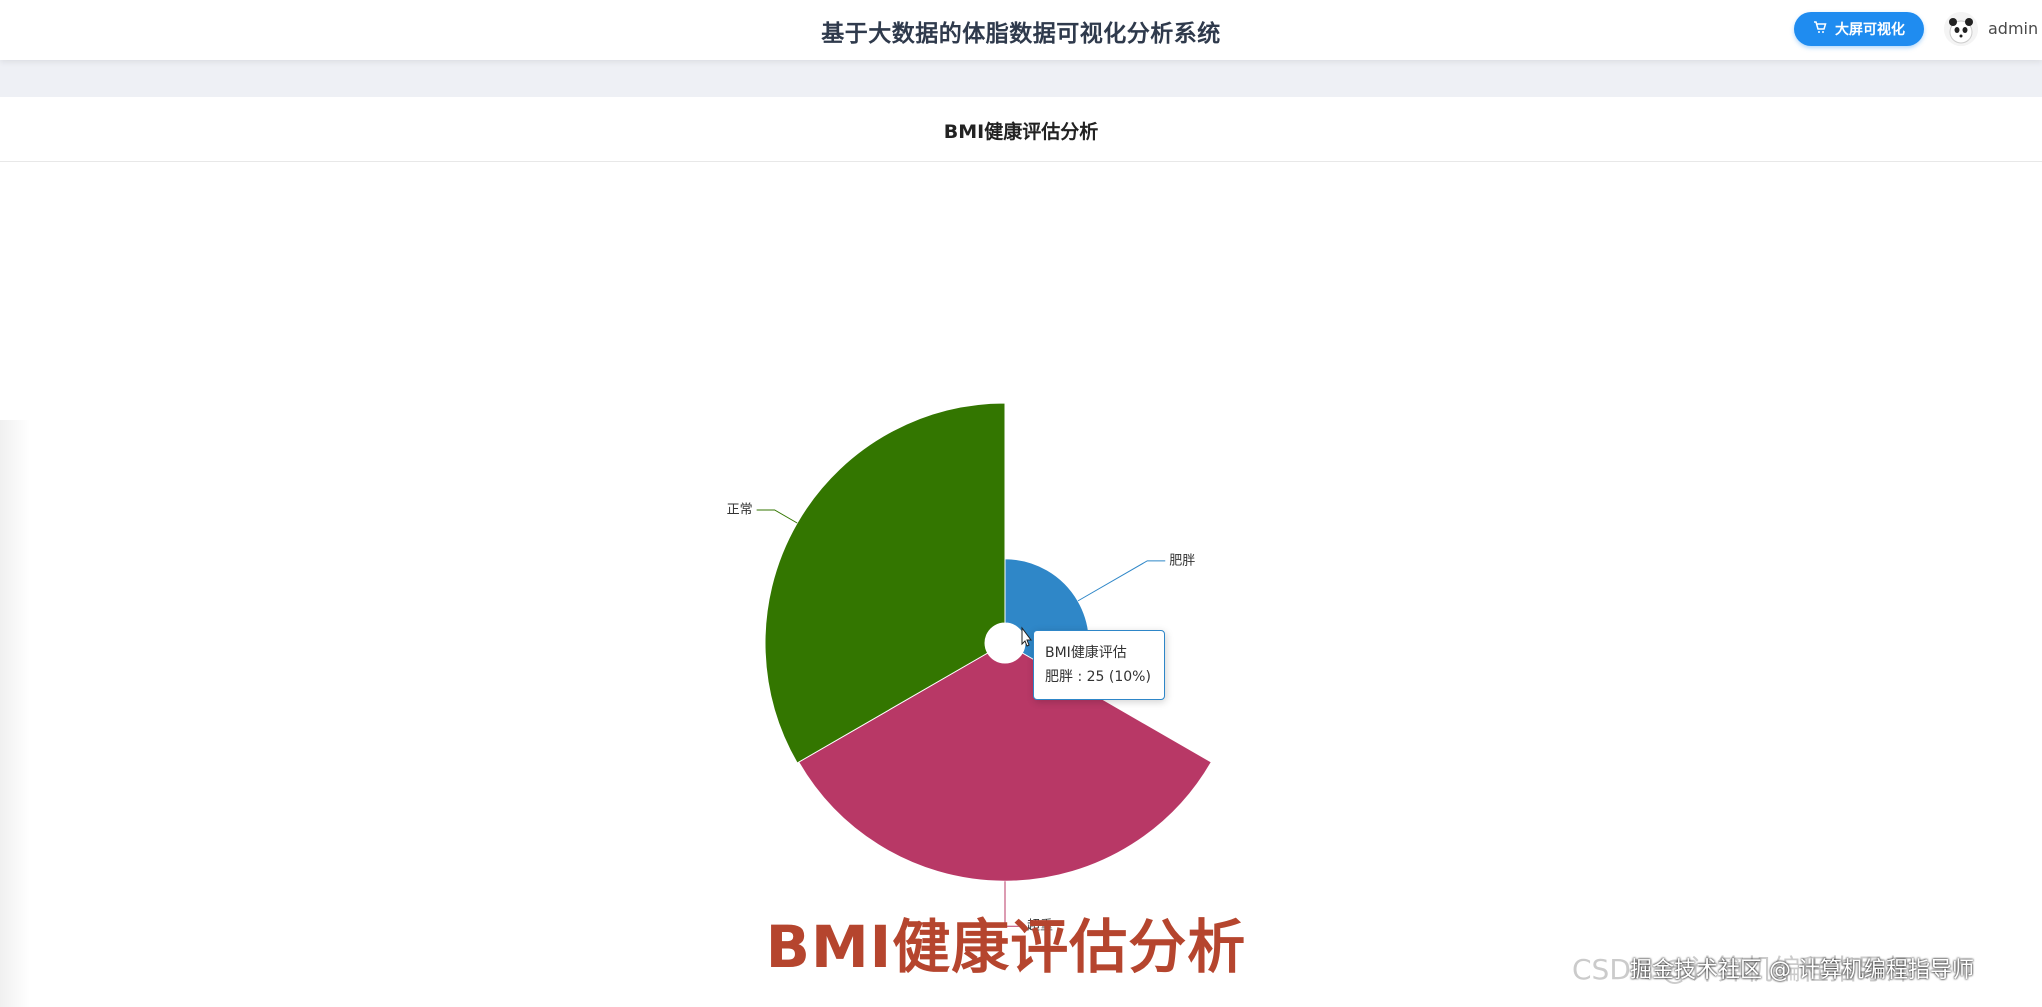  I want to click on tooltip-title: BMI健康评估, so click(1086, 653).